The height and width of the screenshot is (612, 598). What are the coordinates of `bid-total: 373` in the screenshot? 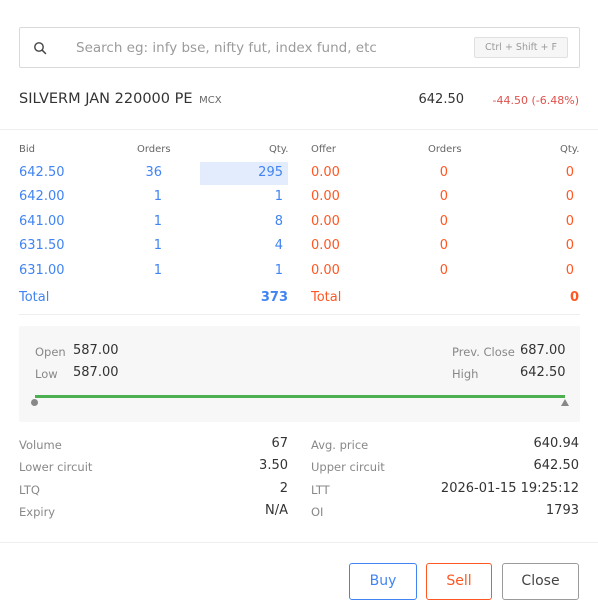 It's located at (274, 297).